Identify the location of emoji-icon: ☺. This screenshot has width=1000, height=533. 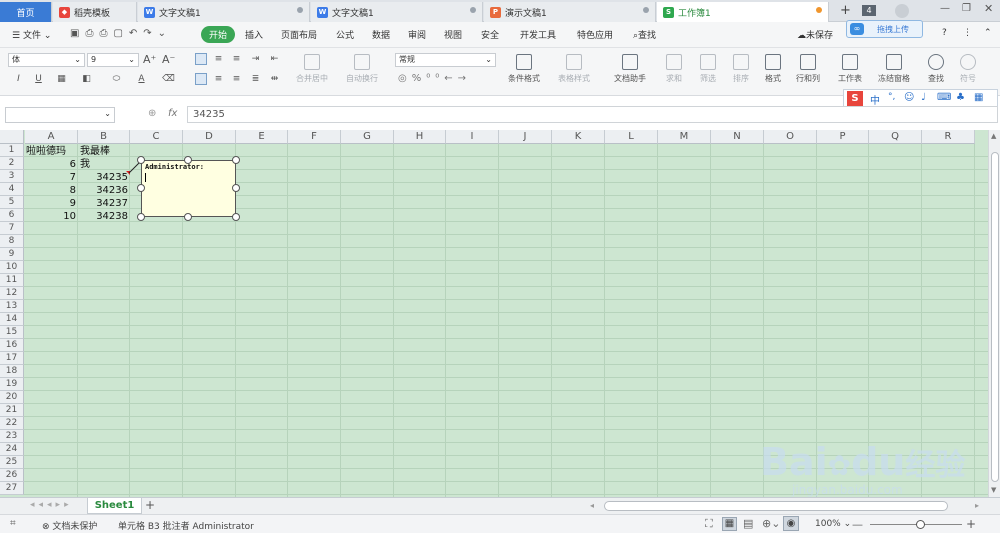
(909, 97).